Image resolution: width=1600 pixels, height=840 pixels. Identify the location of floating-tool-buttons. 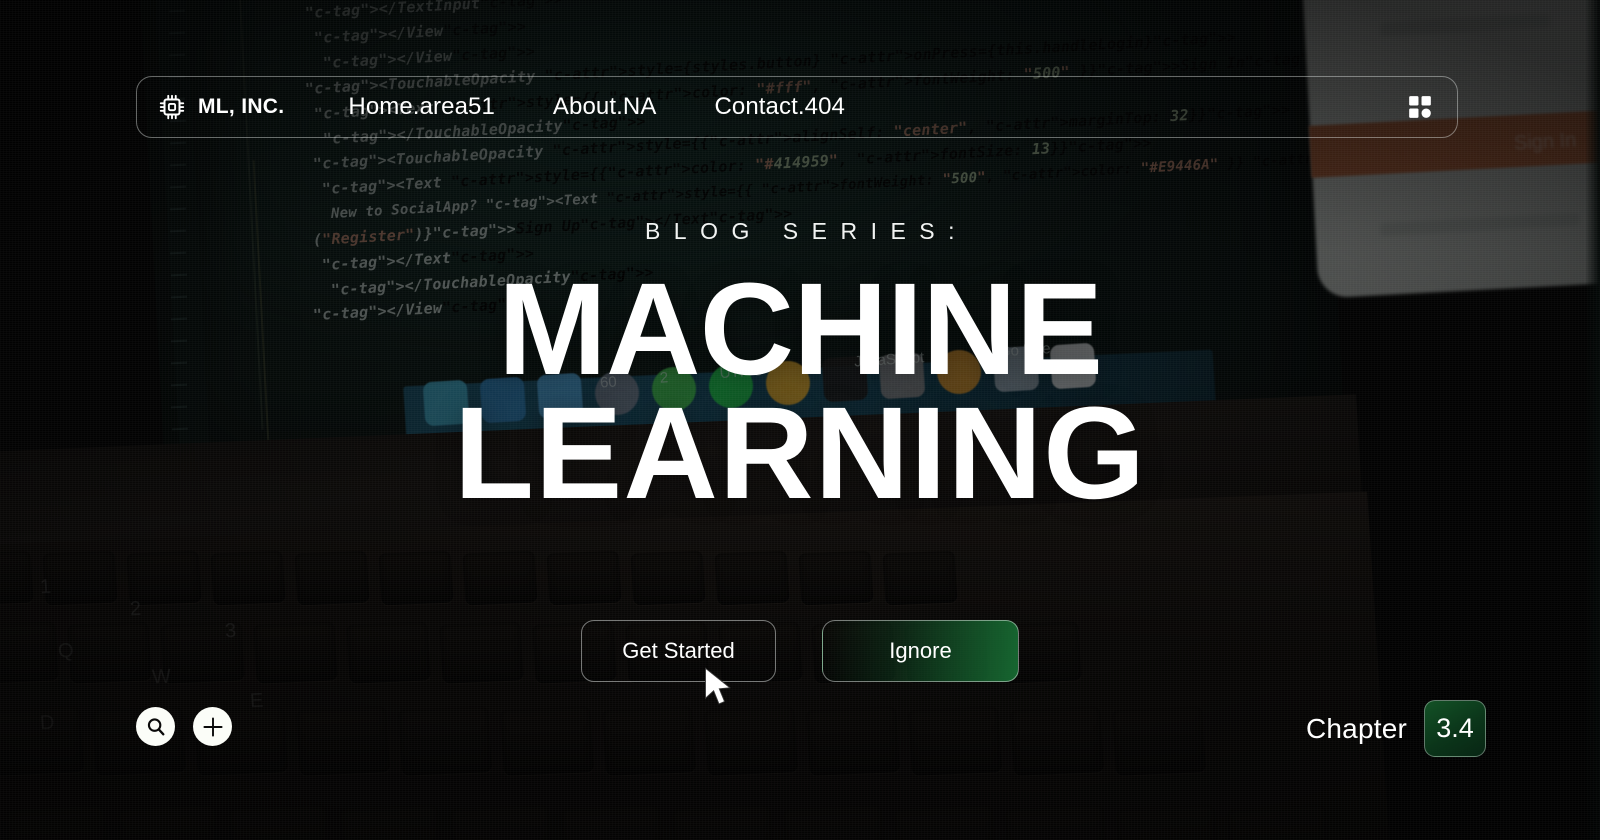
(184, 726).